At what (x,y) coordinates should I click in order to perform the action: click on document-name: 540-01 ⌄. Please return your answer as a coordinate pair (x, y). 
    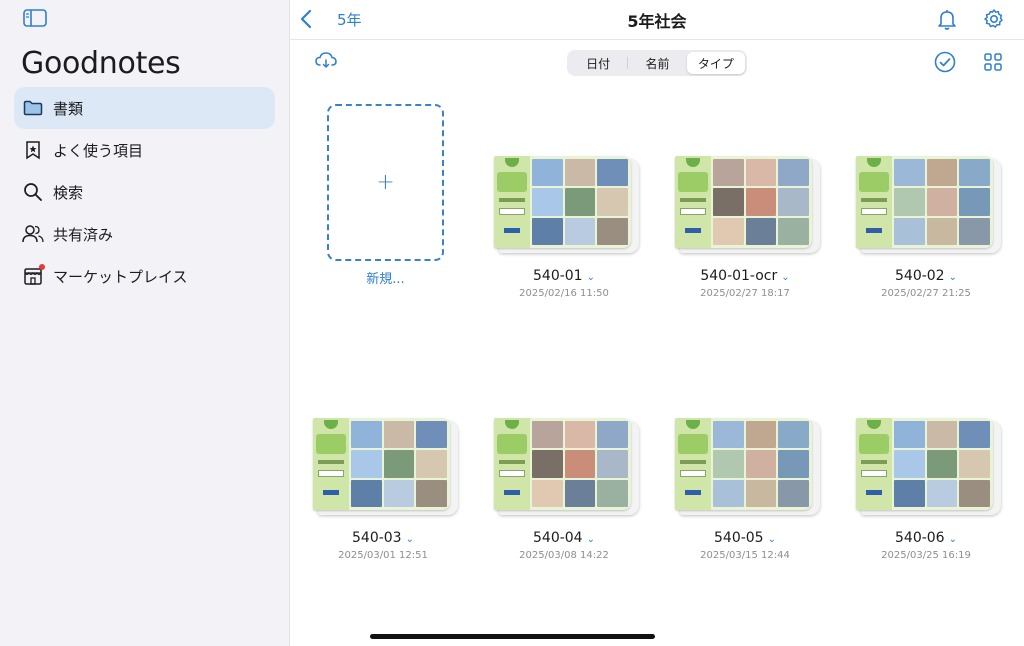
    Looking at the image, I should click on (564, 276).